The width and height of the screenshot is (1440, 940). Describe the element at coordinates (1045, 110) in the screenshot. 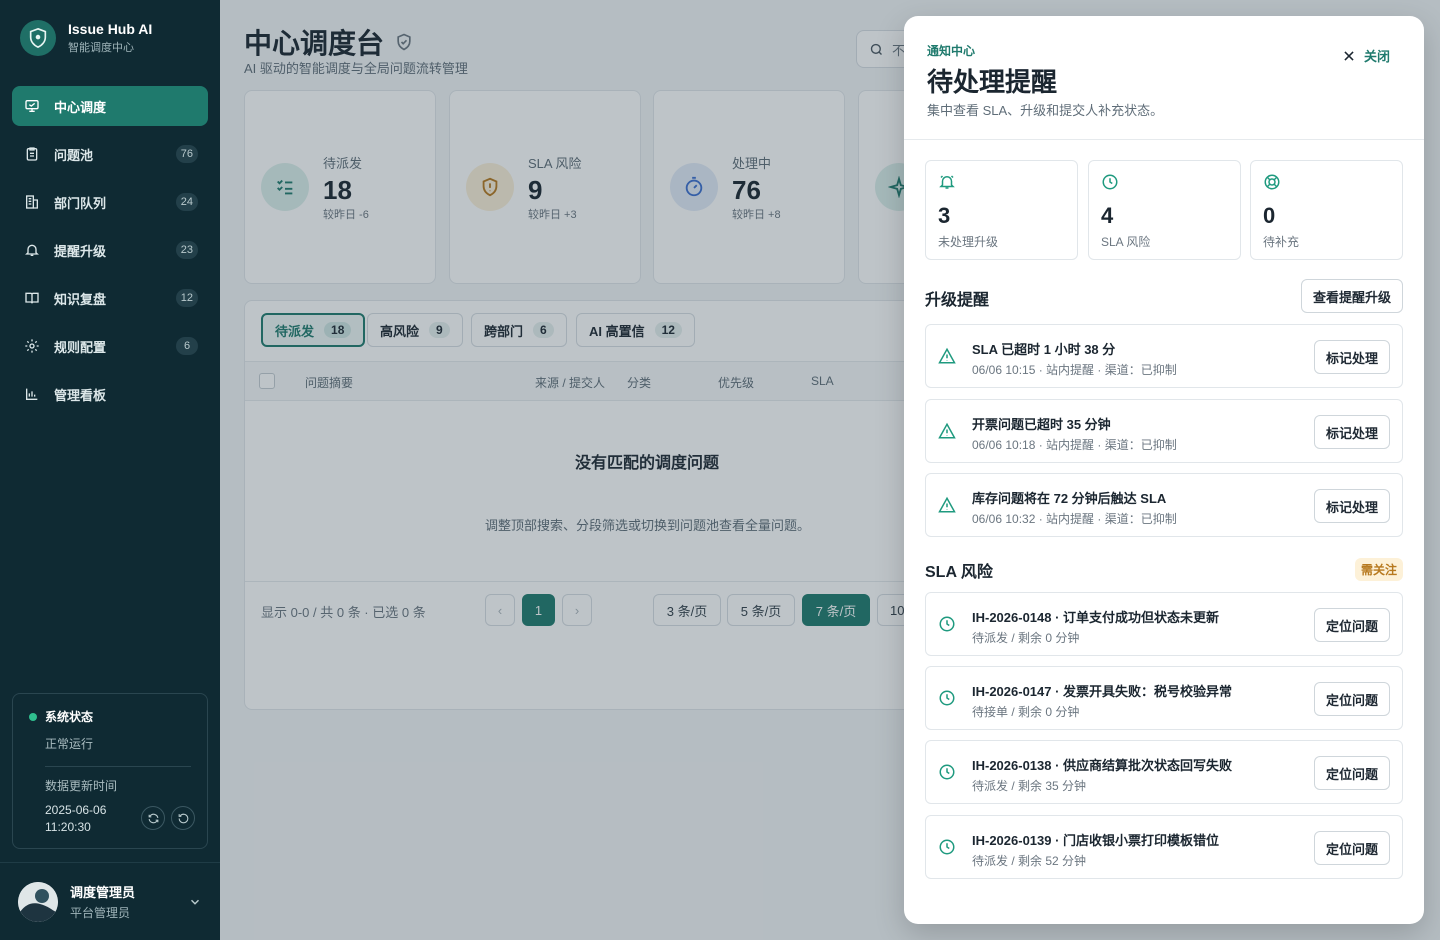

I see `drawer-subtitle: 集中查看 SLA、升级和提交人补充状态。` at that location.